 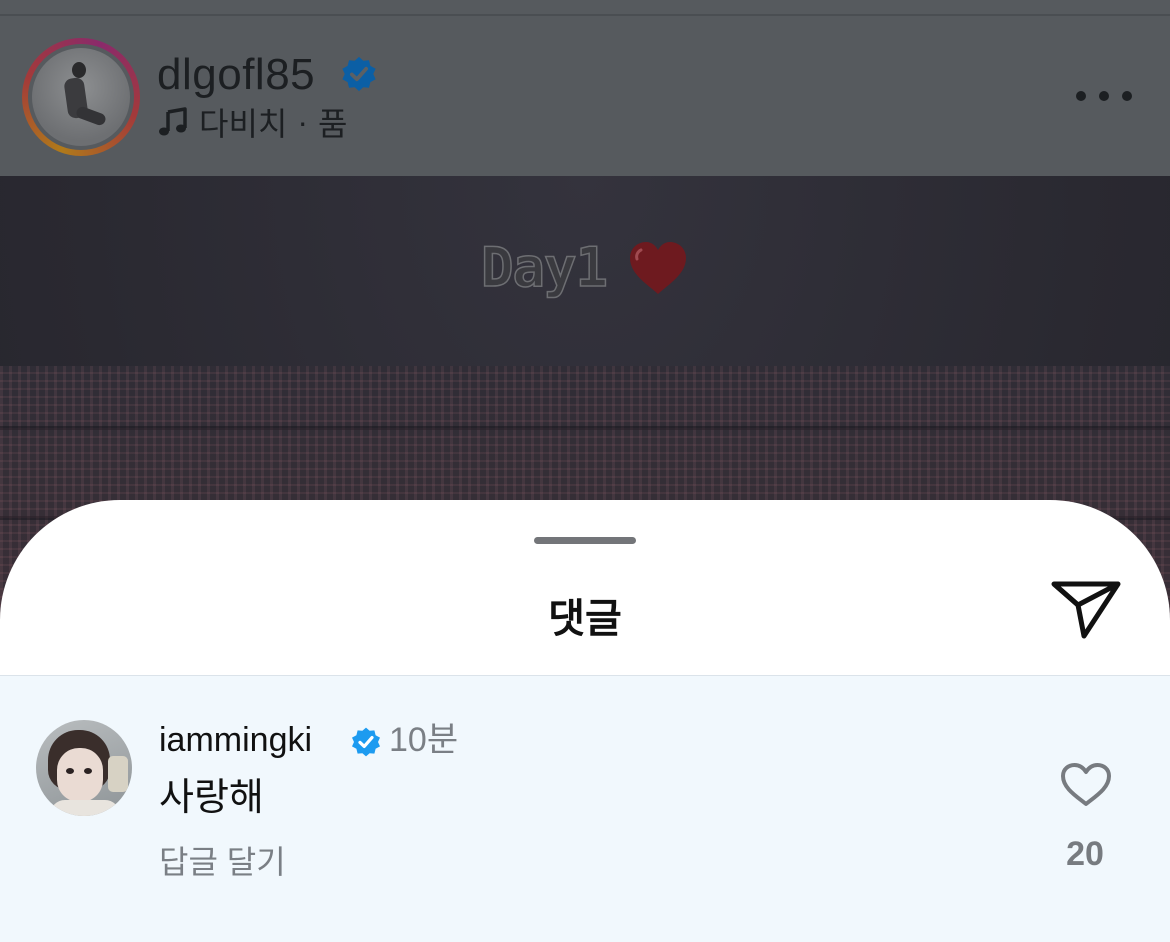 I want to click on send-icon, so click(x=1086, y=609).